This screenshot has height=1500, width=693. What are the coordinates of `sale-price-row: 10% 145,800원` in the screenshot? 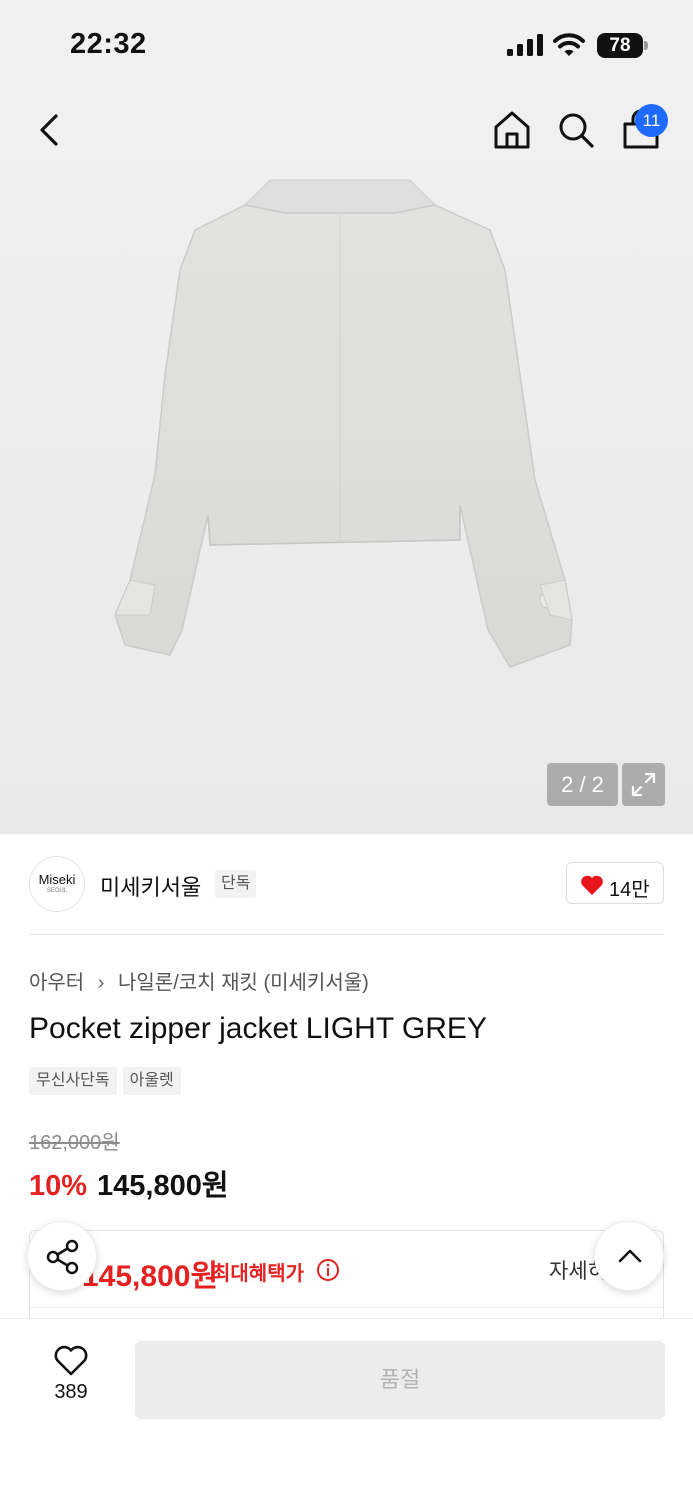 It's located at (129, 1183).